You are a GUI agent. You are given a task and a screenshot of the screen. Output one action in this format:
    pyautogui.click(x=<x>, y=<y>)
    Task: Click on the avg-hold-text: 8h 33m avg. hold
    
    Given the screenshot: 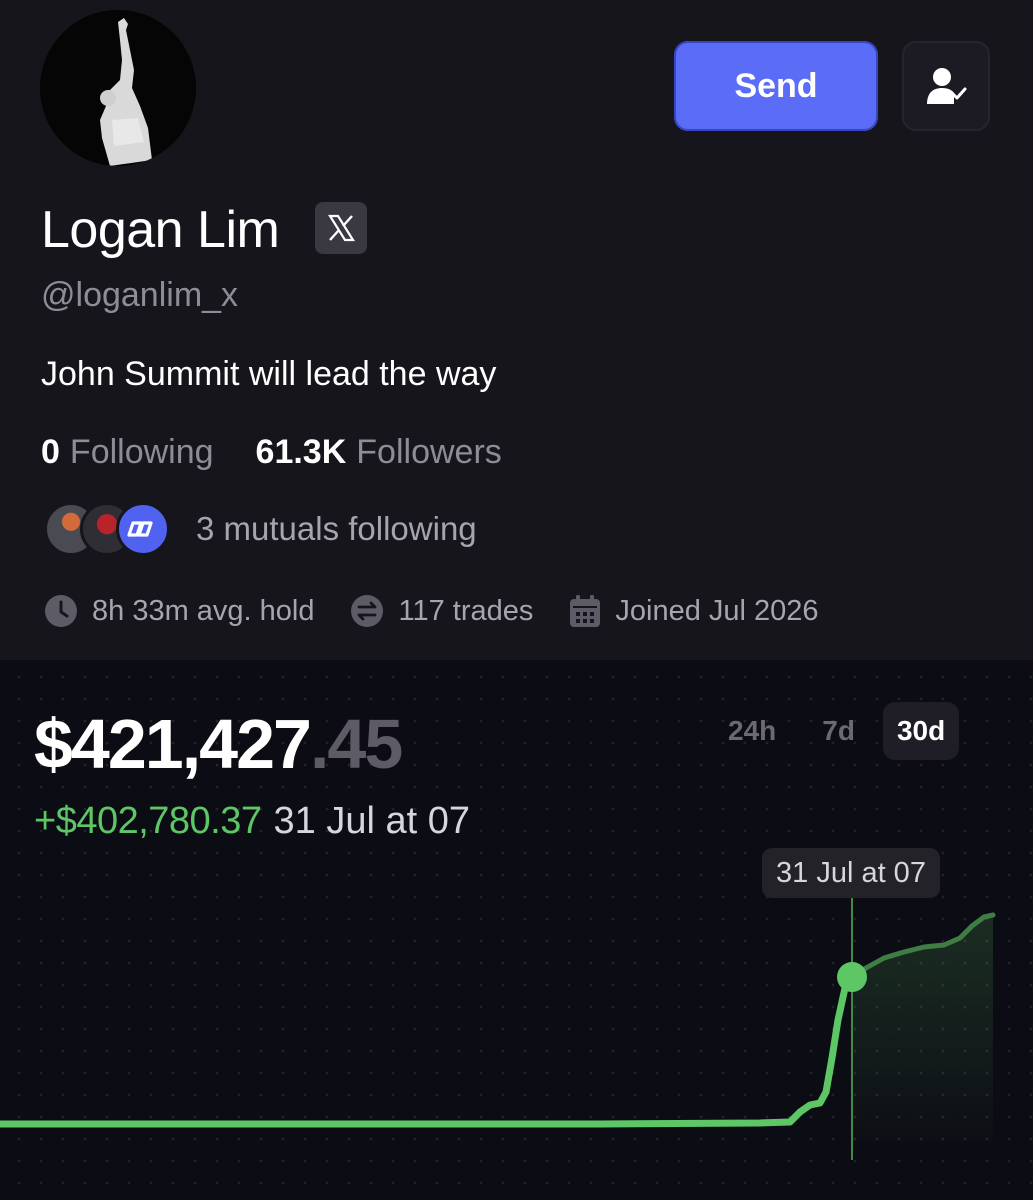 What is the action you would take?
    pyautogui.click(x=203, y=610)
    